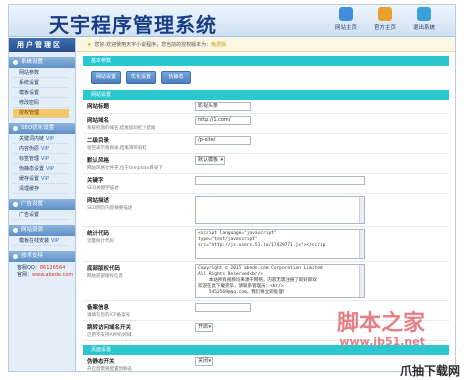 The height and width of the screenshot is (380, 464). Describe the element at coordinates (98, 308) in the screenshot. I see `field-label: 备案信息` at that location.